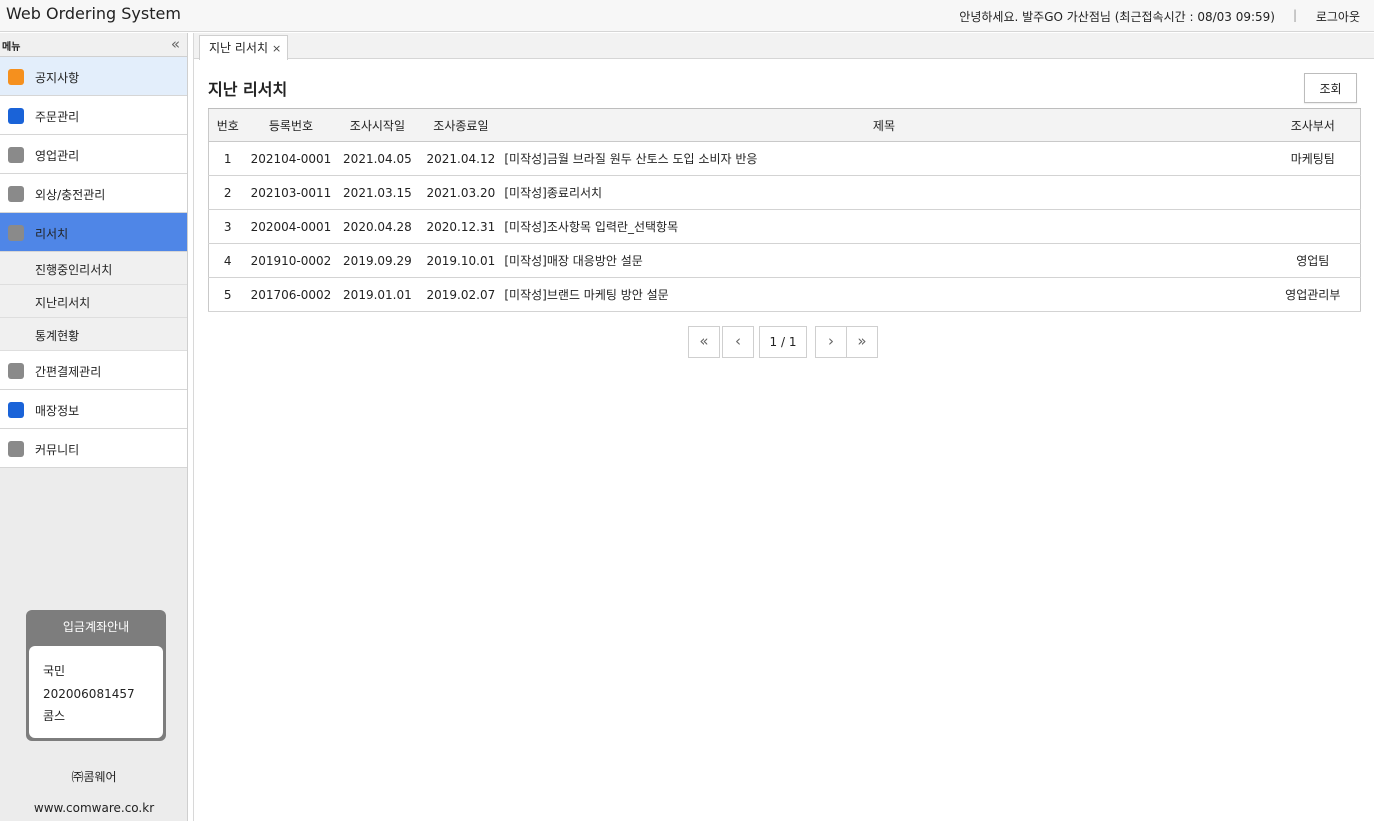 This screenshot has height=821, width=1374. Describe the element at coordinates (227, 226) in the screenshot. I see `cell-no: 3` at that location.